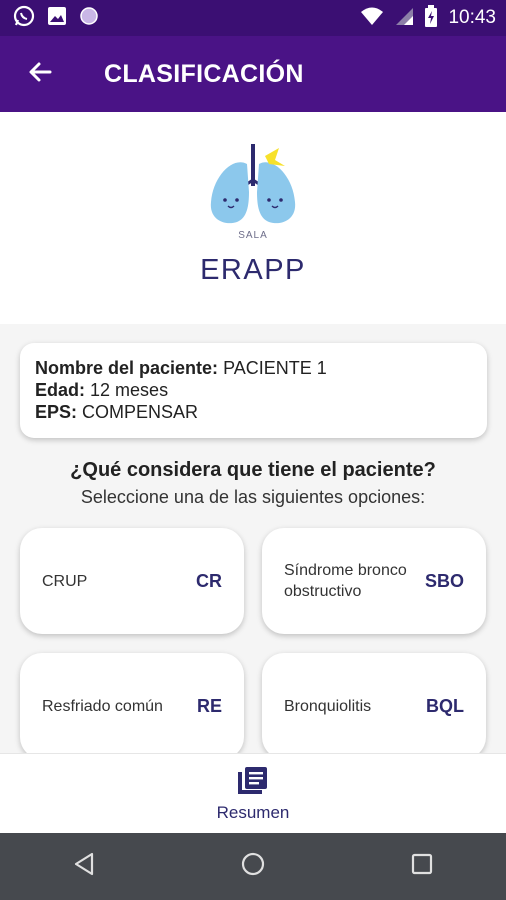 This screenshot has width=506, height=900. What do you see at coordinates (404, 18) in the screenshot?
I see `signal-icon` at bounding box center [404, 18].